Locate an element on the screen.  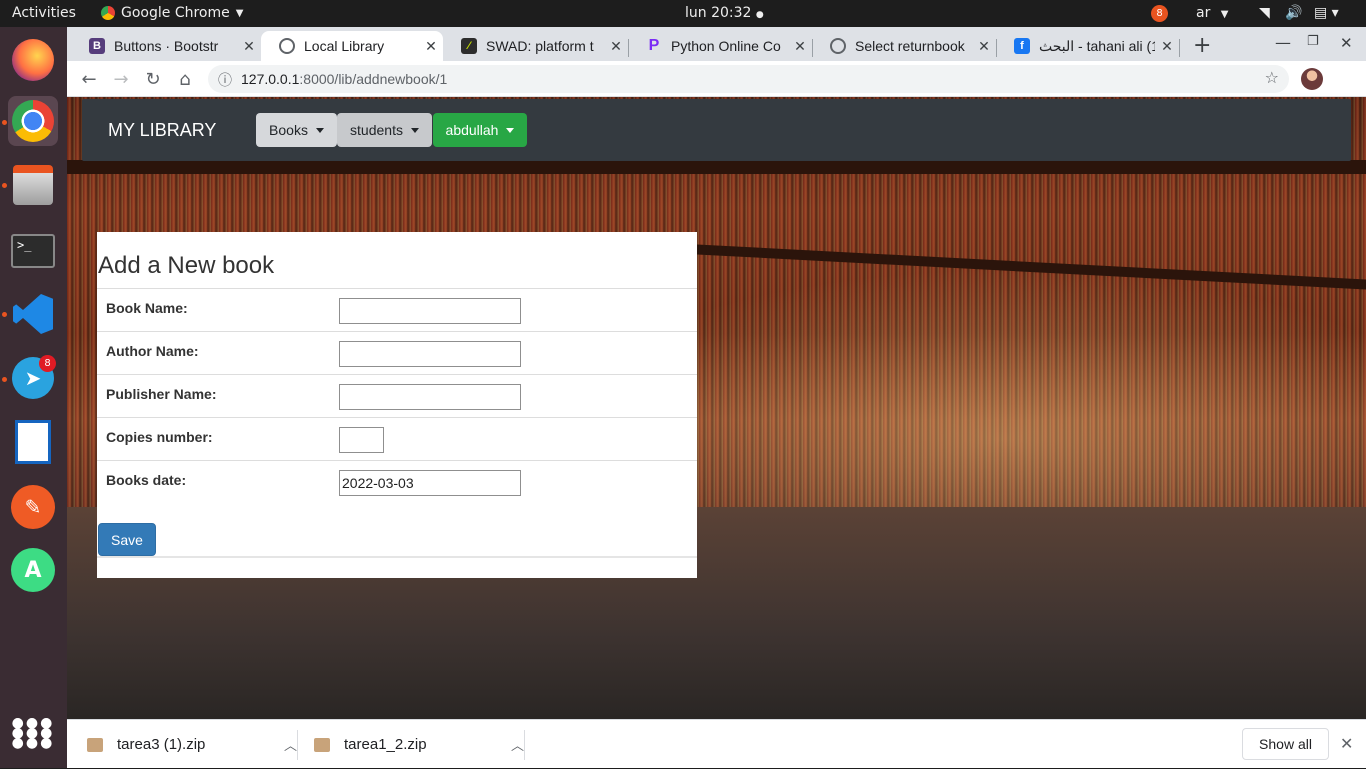
back-button: ← is located at coordinates (89, 79).